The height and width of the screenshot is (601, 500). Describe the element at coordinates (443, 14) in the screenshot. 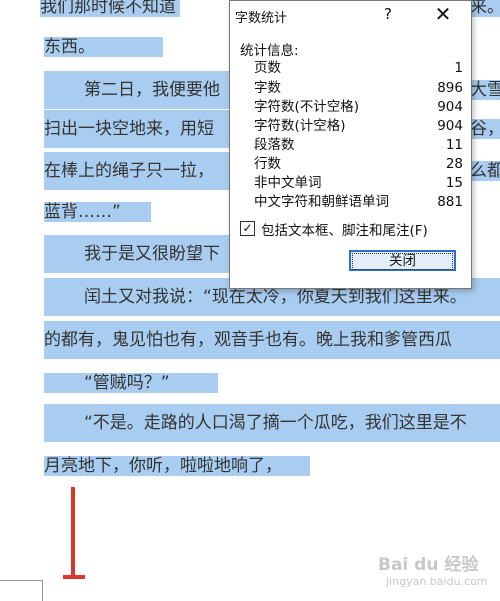

I see `close-icon: ✕` at that location.